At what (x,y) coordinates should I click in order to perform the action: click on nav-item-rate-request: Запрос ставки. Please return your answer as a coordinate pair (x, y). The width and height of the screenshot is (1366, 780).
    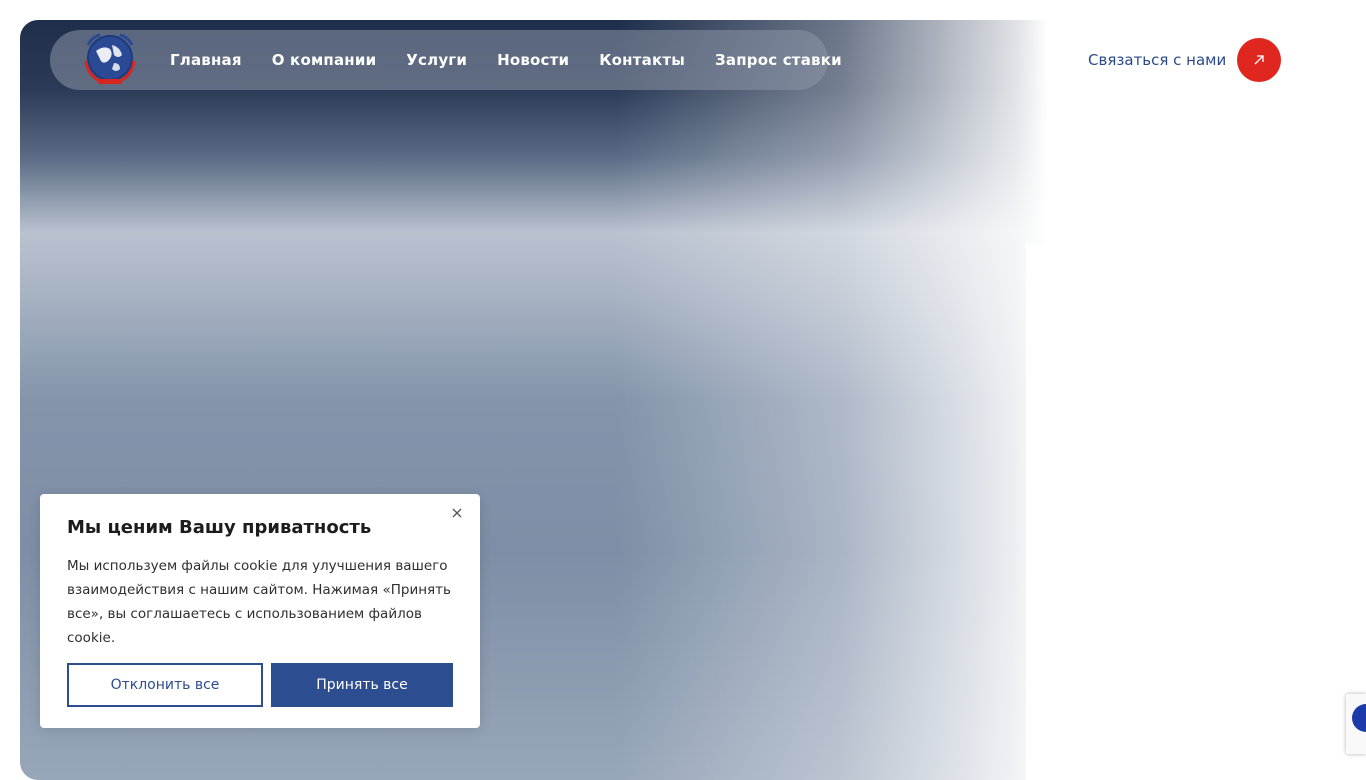
    Looking at the image, I should click on (778, 60).